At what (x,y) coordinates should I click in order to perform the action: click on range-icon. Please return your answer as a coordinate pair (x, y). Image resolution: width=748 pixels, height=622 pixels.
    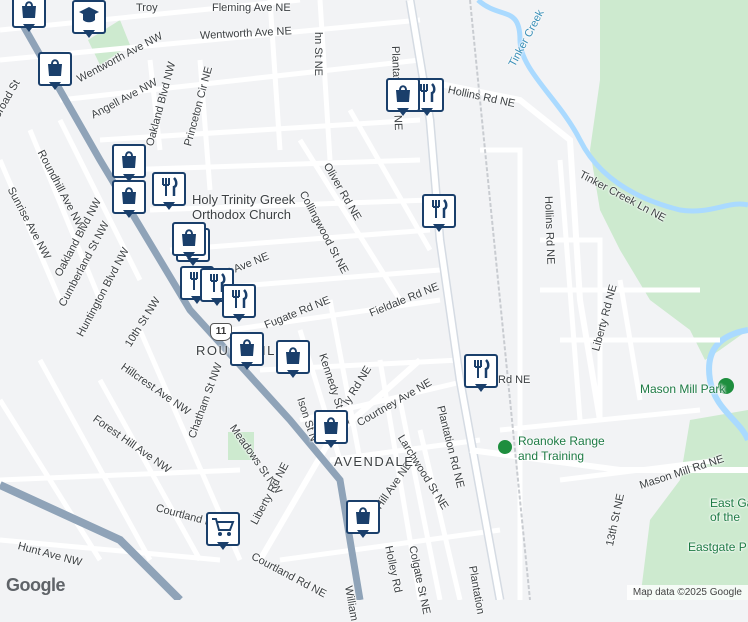
    Looking at the image, I should click on (505, 447).